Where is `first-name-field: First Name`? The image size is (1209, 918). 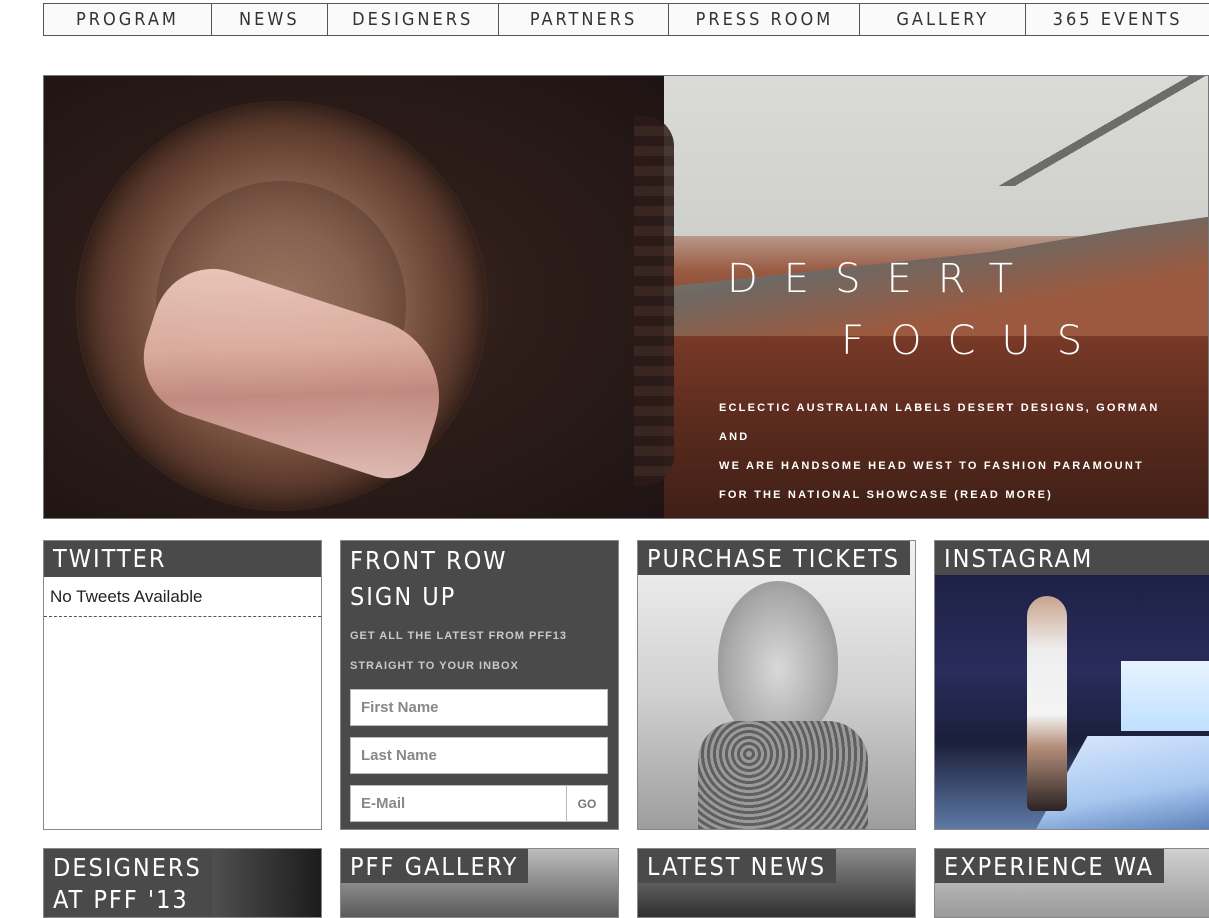
first-name-field: First Name is located at coordinates (479, 707).